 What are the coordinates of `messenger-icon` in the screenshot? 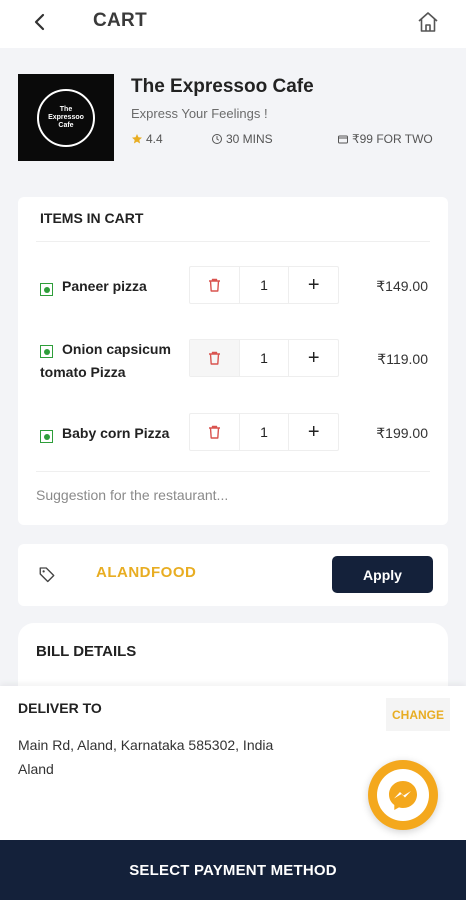 It's located at (403, 795).